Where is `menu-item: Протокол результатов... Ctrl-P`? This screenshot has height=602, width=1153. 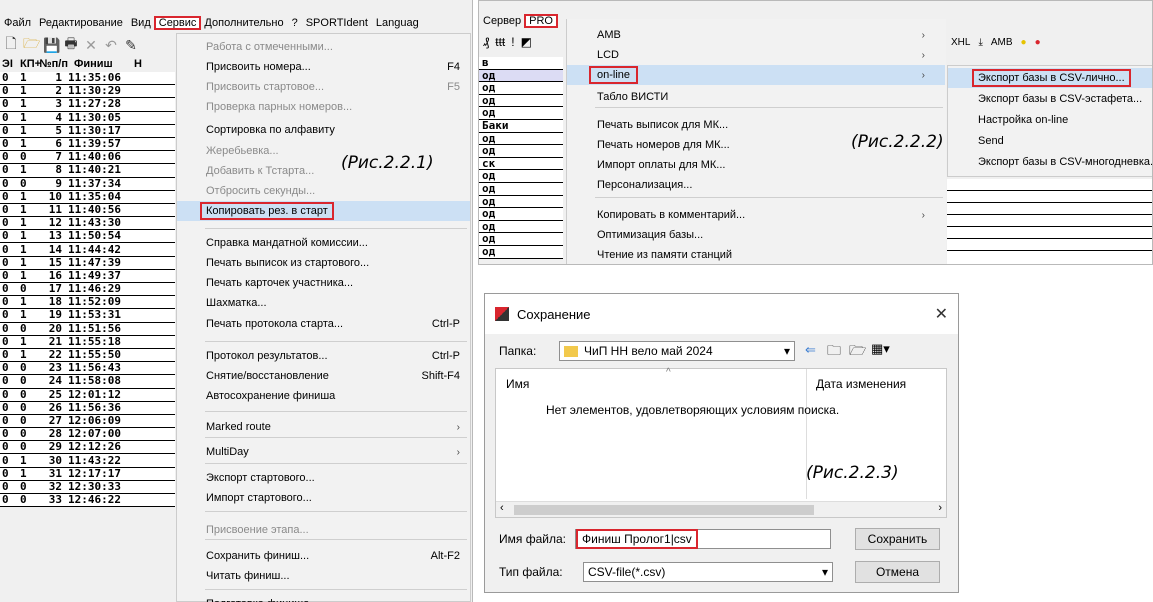
menu-item: Протокол результатов... Ctrl-P is located at coordinates (323, 356).